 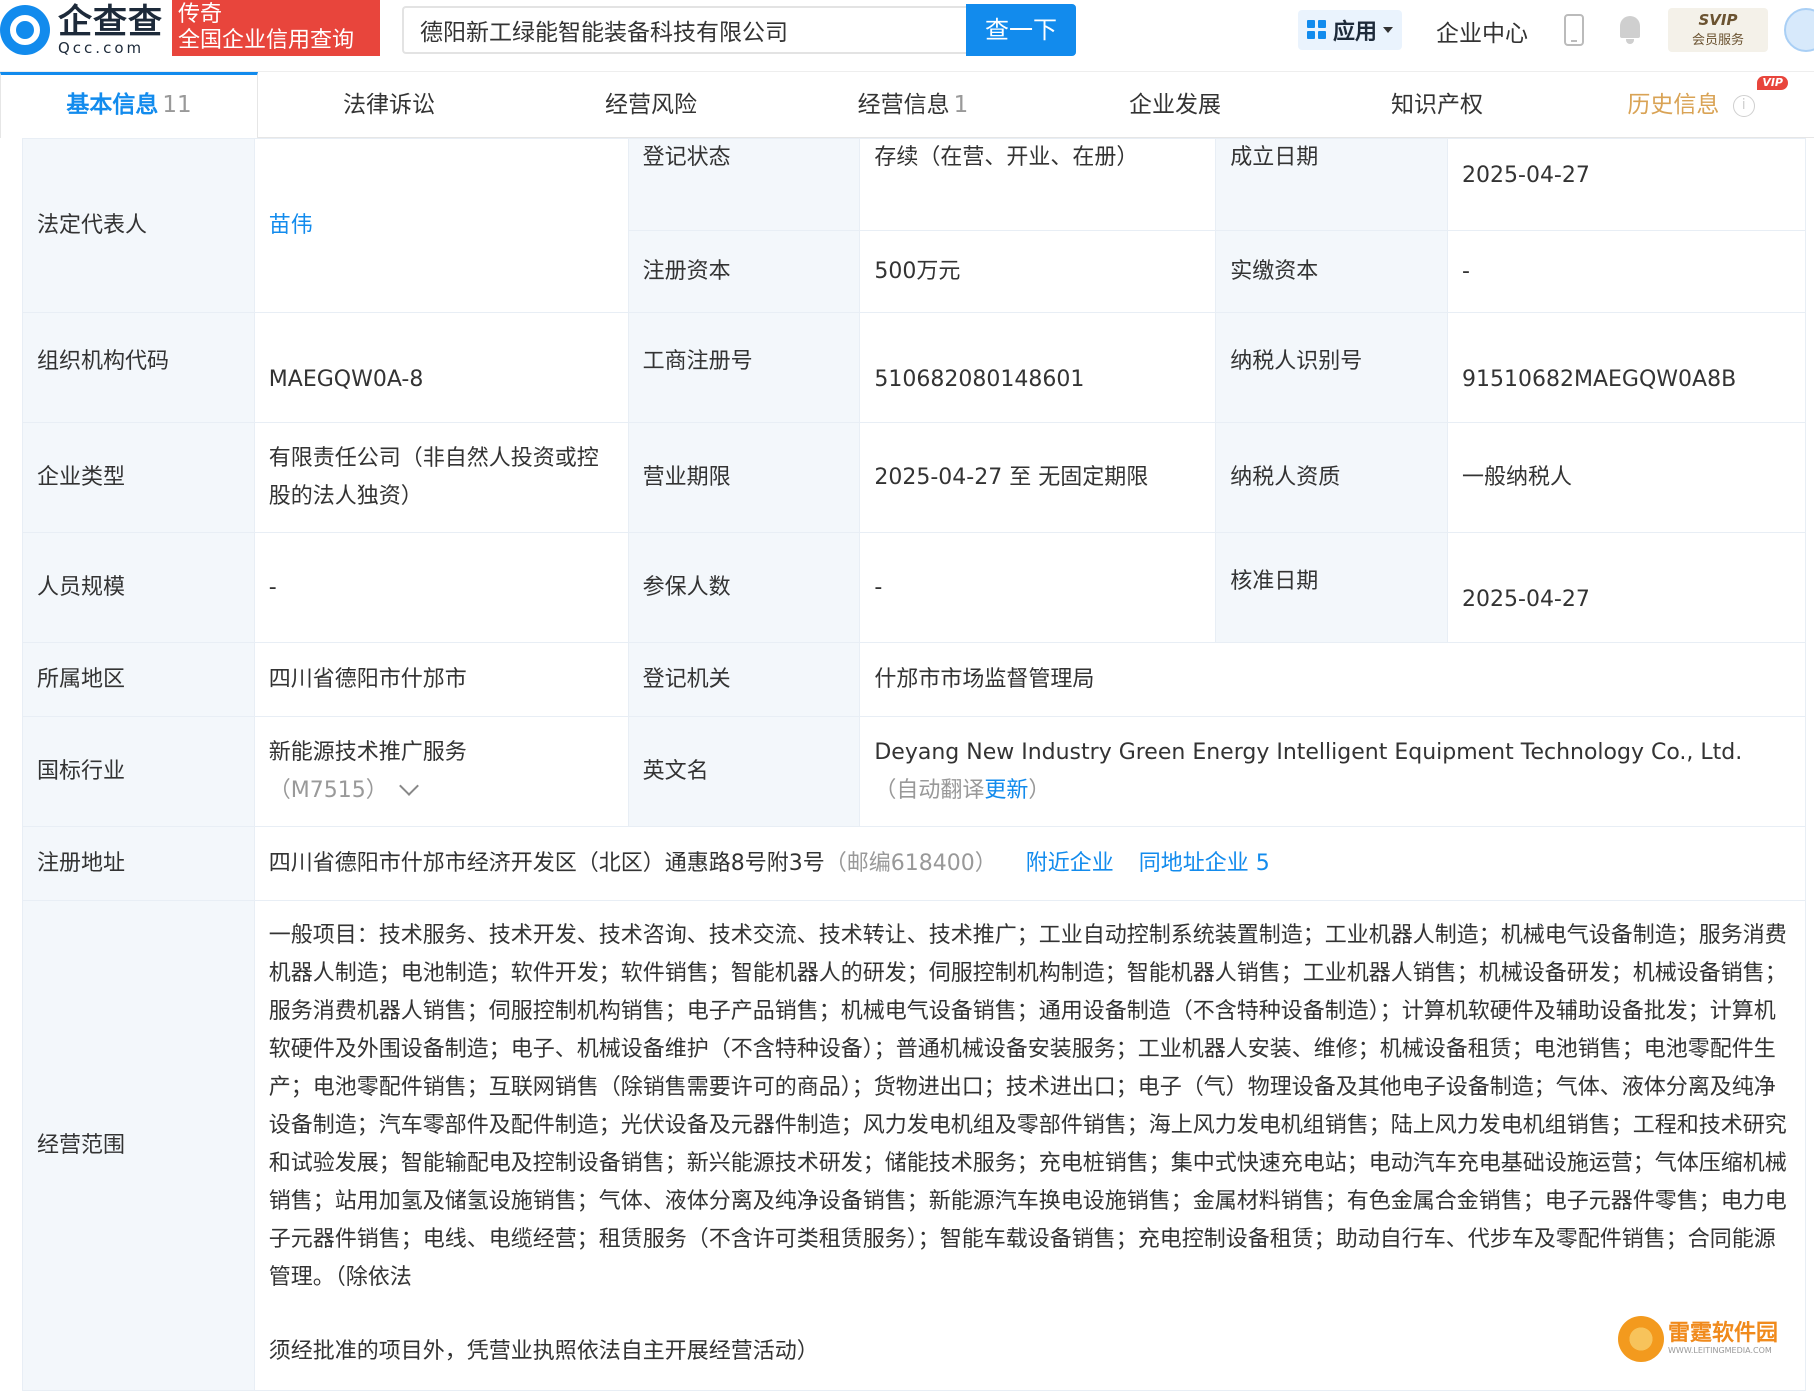 What do you see at coordinates (1626, 184) in the screenshot?
I see `value-est-date: 2025-04-27` at bounding box center [1626, 184].